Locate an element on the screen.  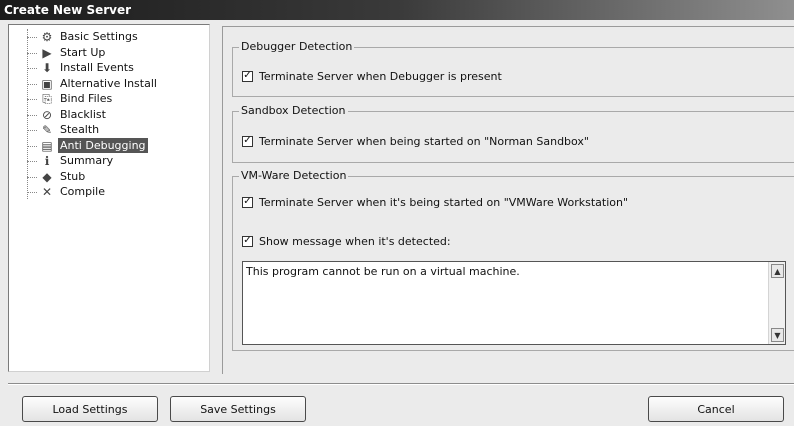
bind-files-icon: ⎘ is located at coordinates (47, 99).